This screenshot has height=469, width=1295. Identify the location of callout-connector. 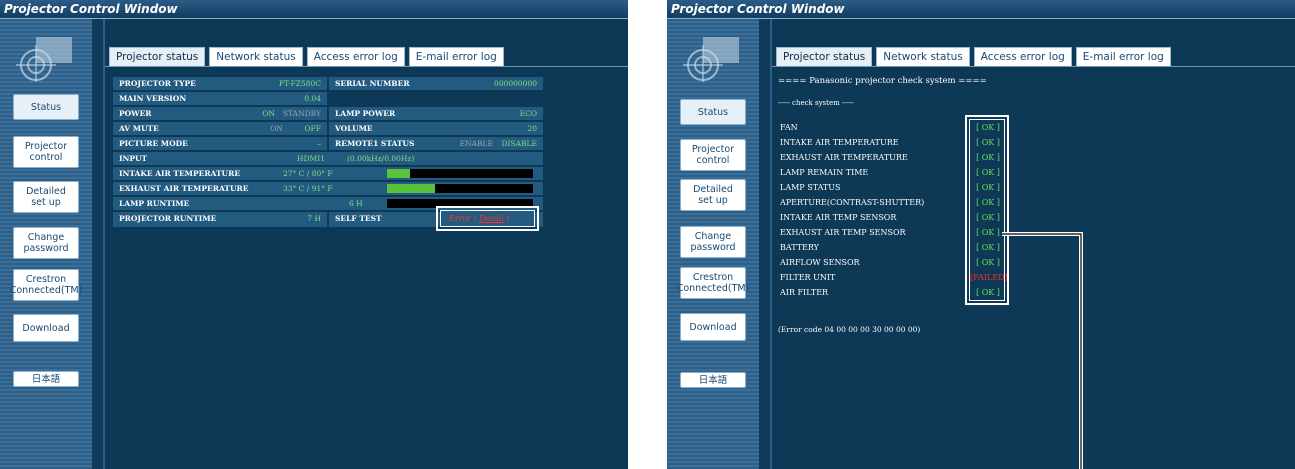
(1042, 350).